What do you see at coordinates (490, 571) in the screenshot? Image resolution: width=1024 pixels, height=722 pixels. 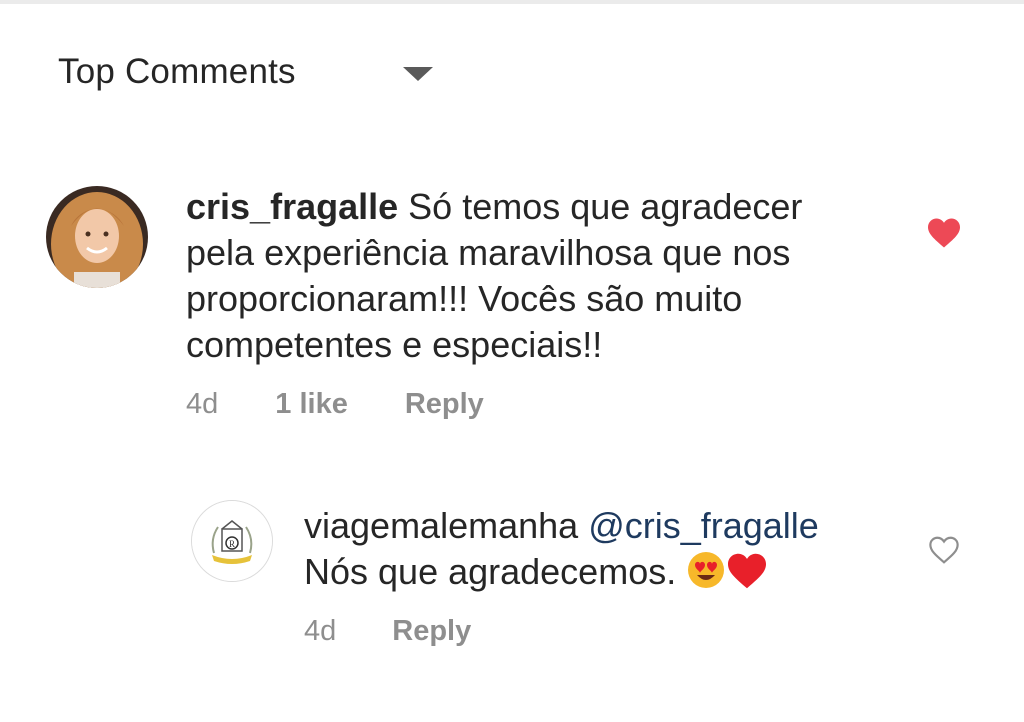 I see `comment-body: Nós que agradecemos.` at bounding box center [490, 571].